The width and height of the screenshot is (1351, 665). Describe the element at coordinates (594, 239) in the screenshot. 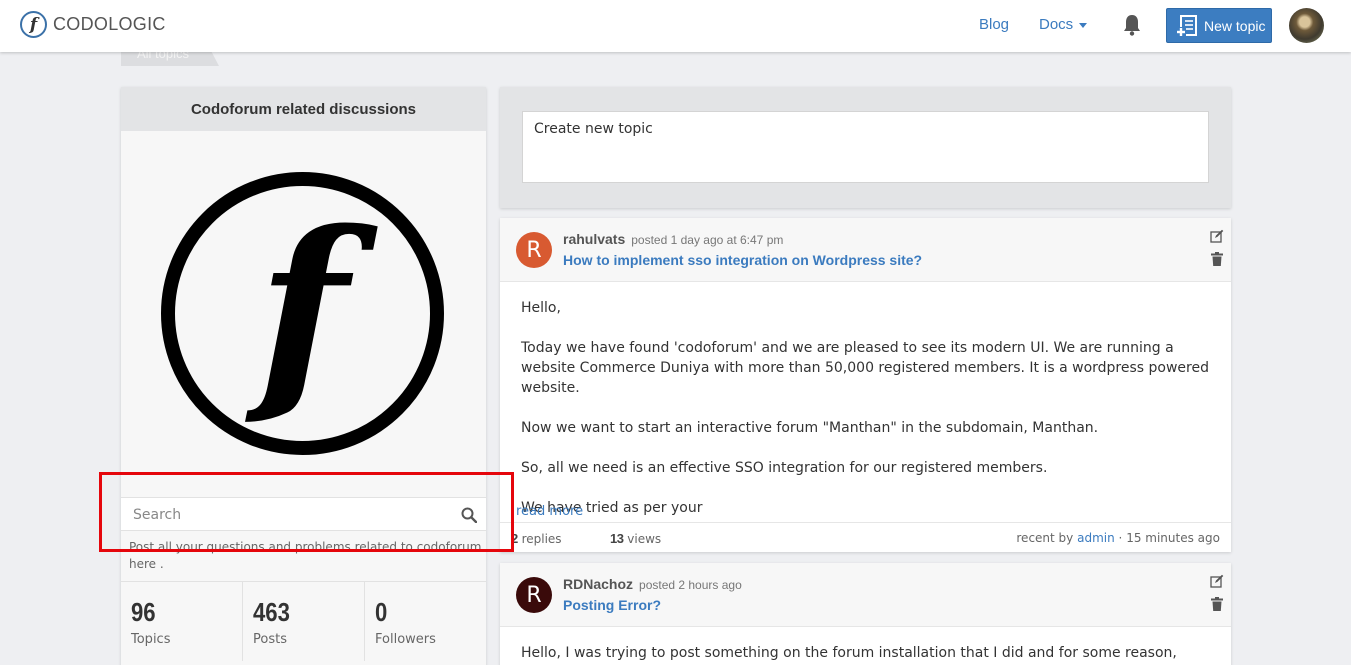

I see `author-name: rahulvats` at that location.